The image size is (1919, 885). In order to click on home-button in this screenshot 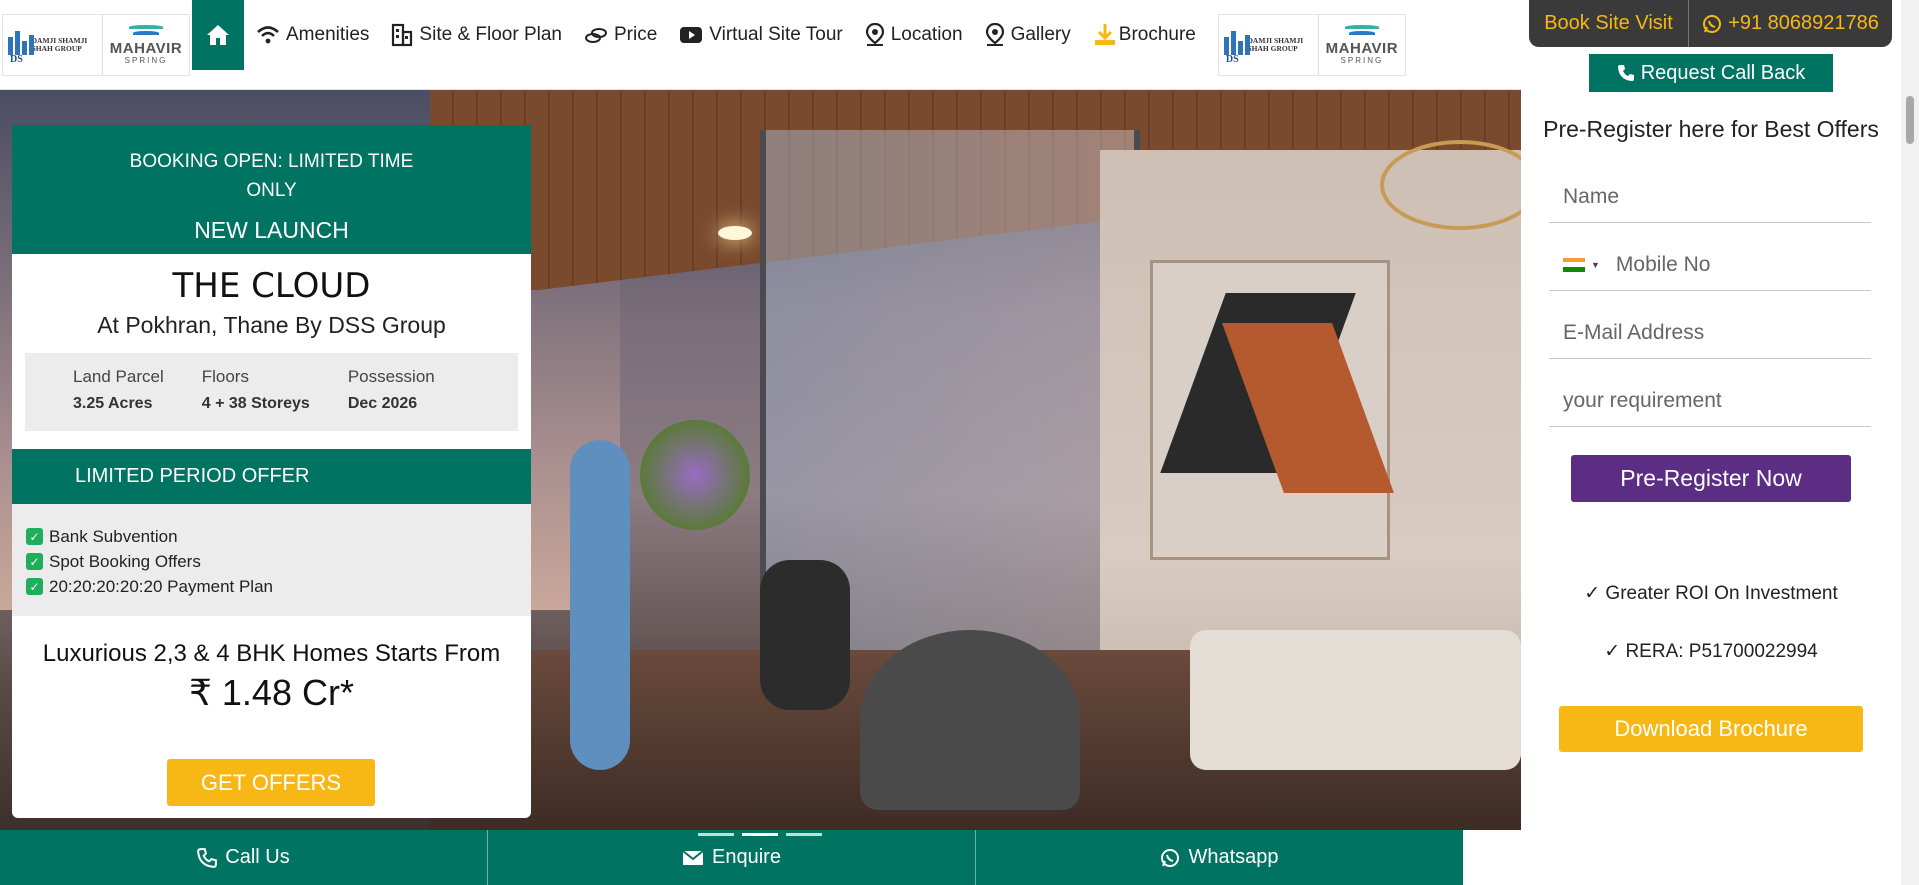, I will do `click(218, 35)`.